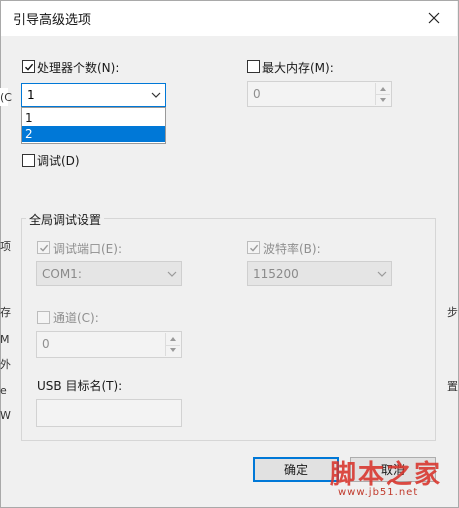 This screenshot has width=459, height=508. Describe the element at coordinates (31, 95) in the screenshot. I see `processors-value: 1` at that location.